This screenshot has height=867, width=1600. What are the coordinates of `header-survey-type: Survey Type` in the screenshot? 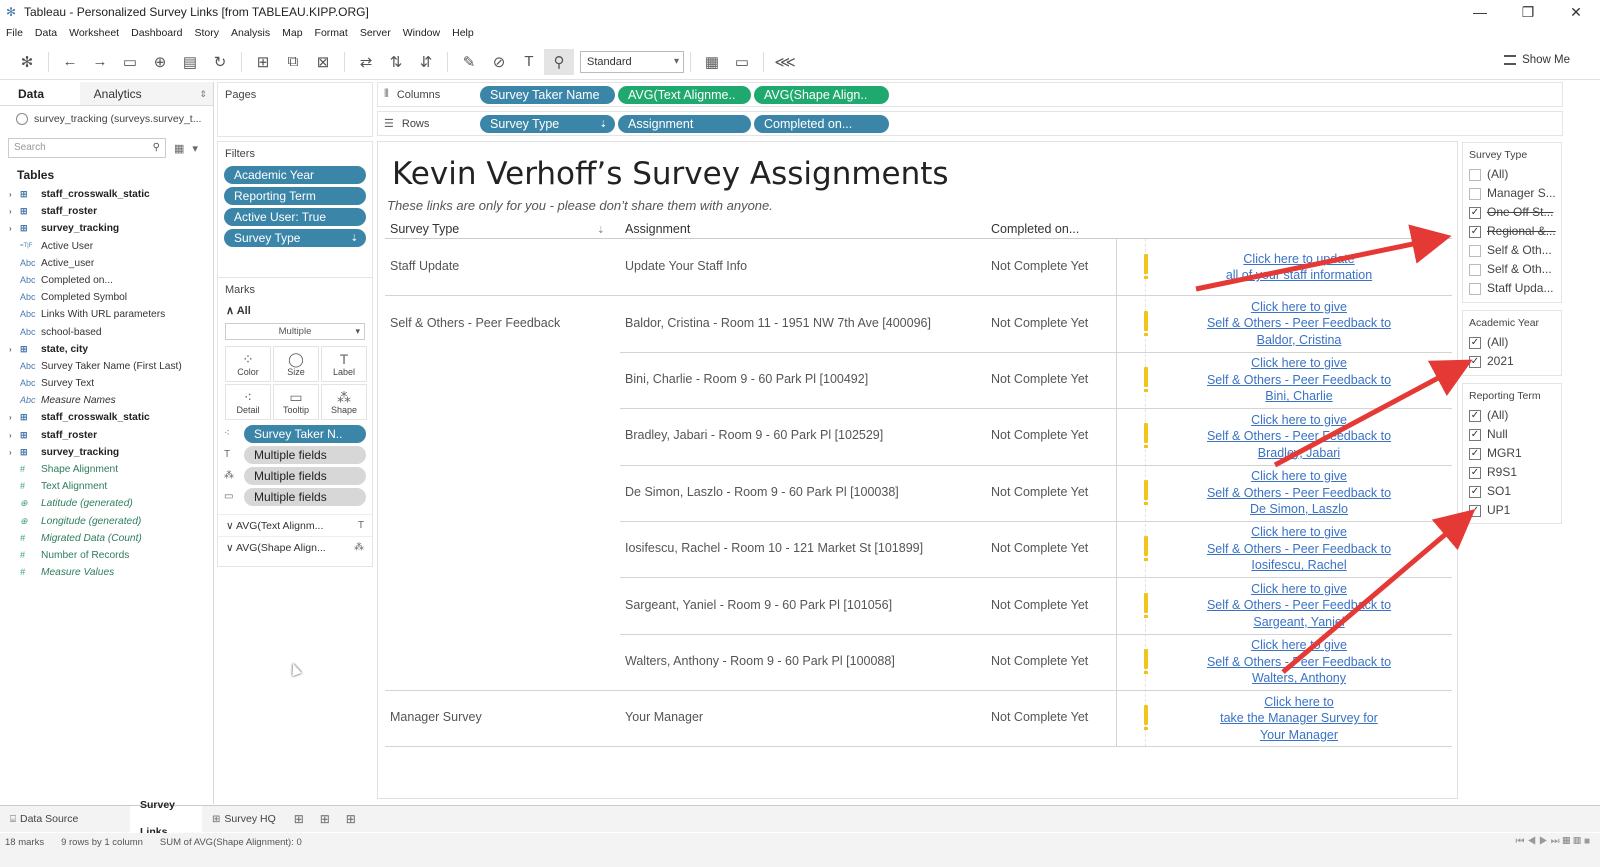 It's located at (424, 229).